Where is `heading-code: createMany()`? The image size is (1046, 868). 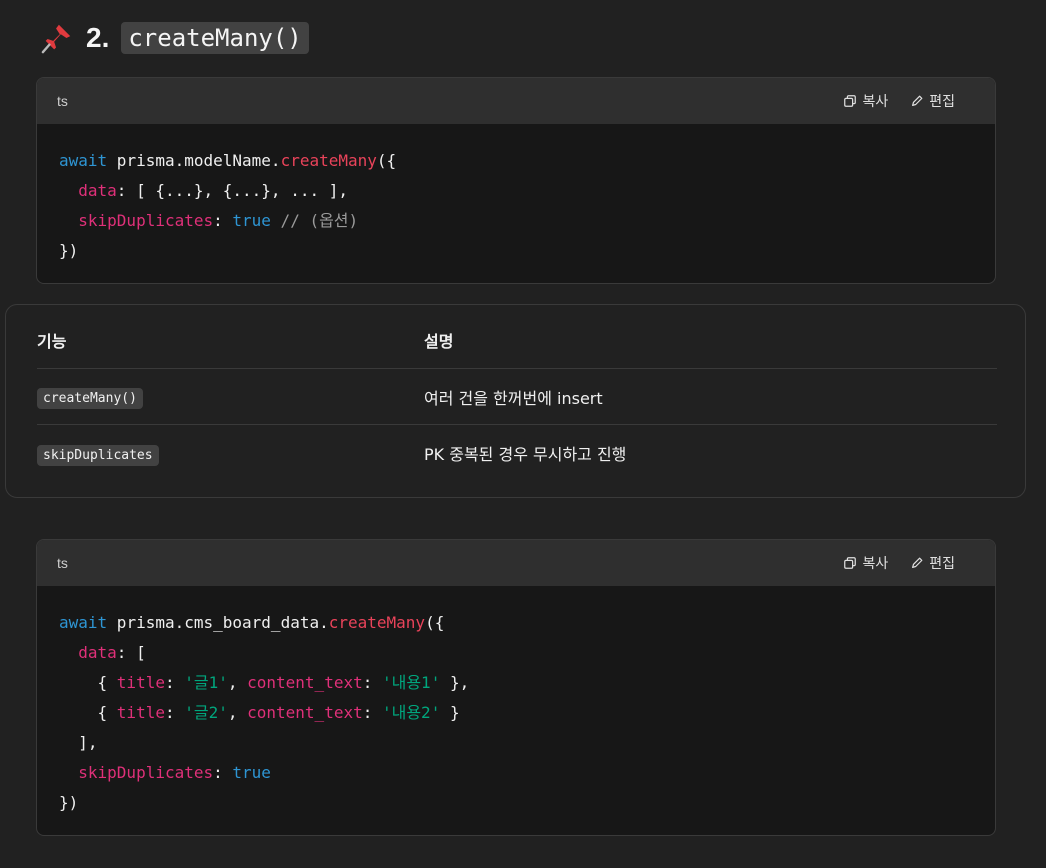 heading-code: createMany() is located at coordinates (215, 38).